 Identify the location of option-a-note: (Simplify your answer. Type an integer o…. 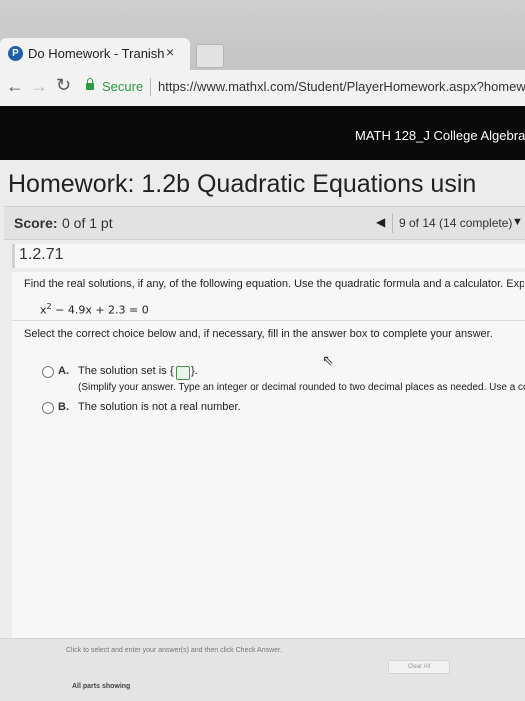
(301, 387).